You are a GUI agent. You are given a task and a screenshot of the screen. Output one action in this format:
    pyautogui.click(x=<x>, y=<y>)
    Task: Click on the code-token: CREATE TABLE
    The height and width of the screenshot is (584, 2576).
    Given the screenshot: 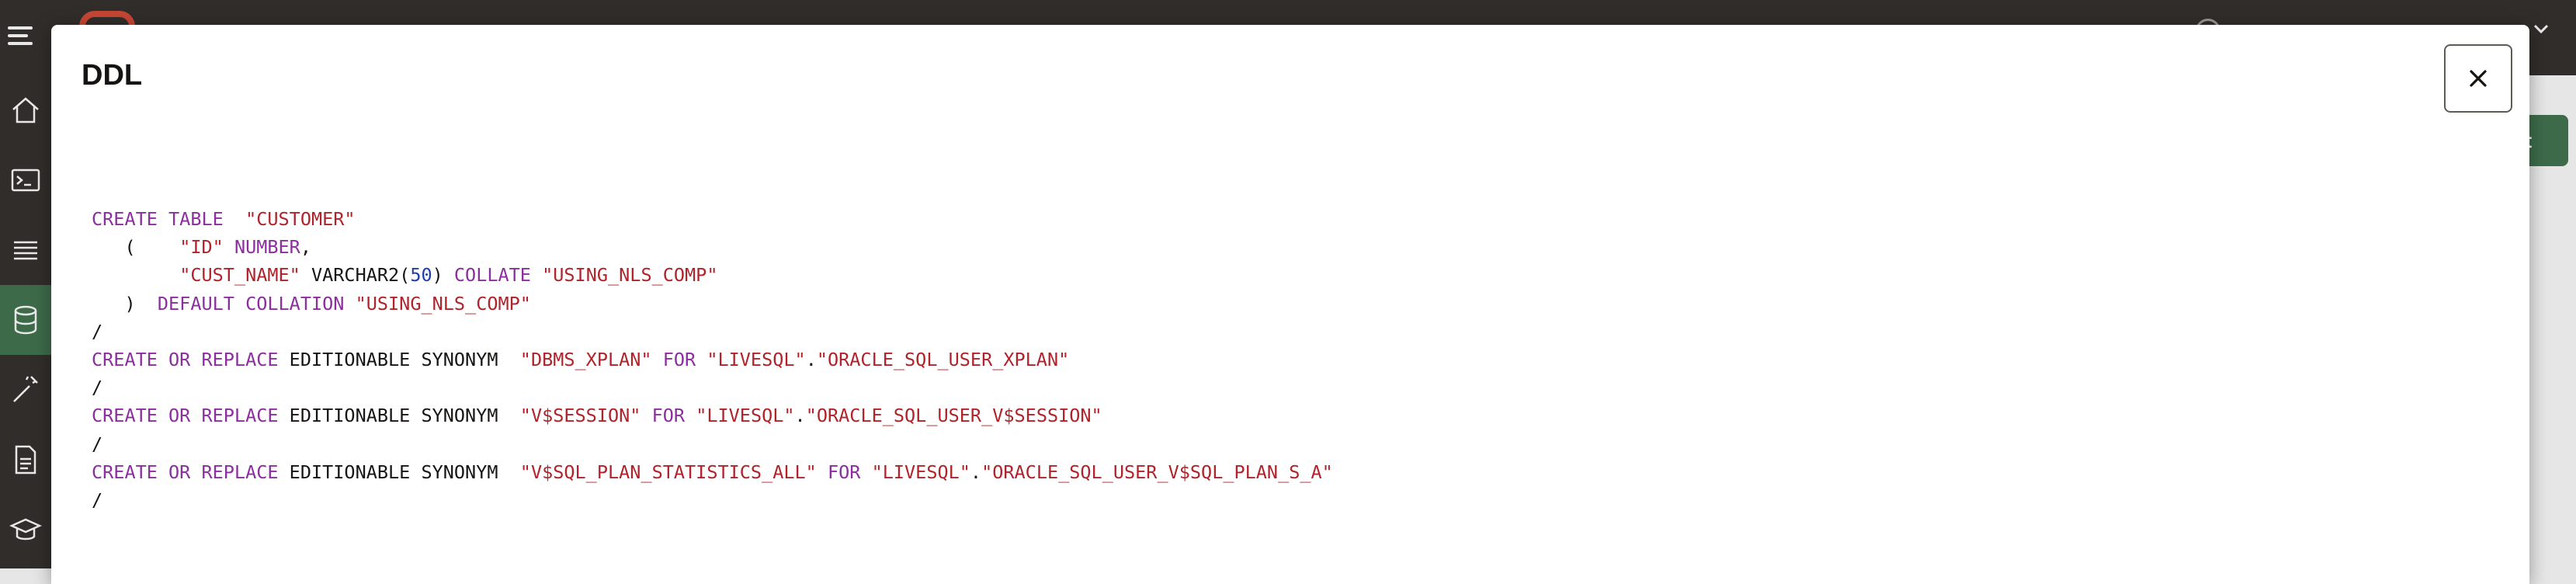 What is the action you would take?
    pyautogui.click(x=158, y=219)
    